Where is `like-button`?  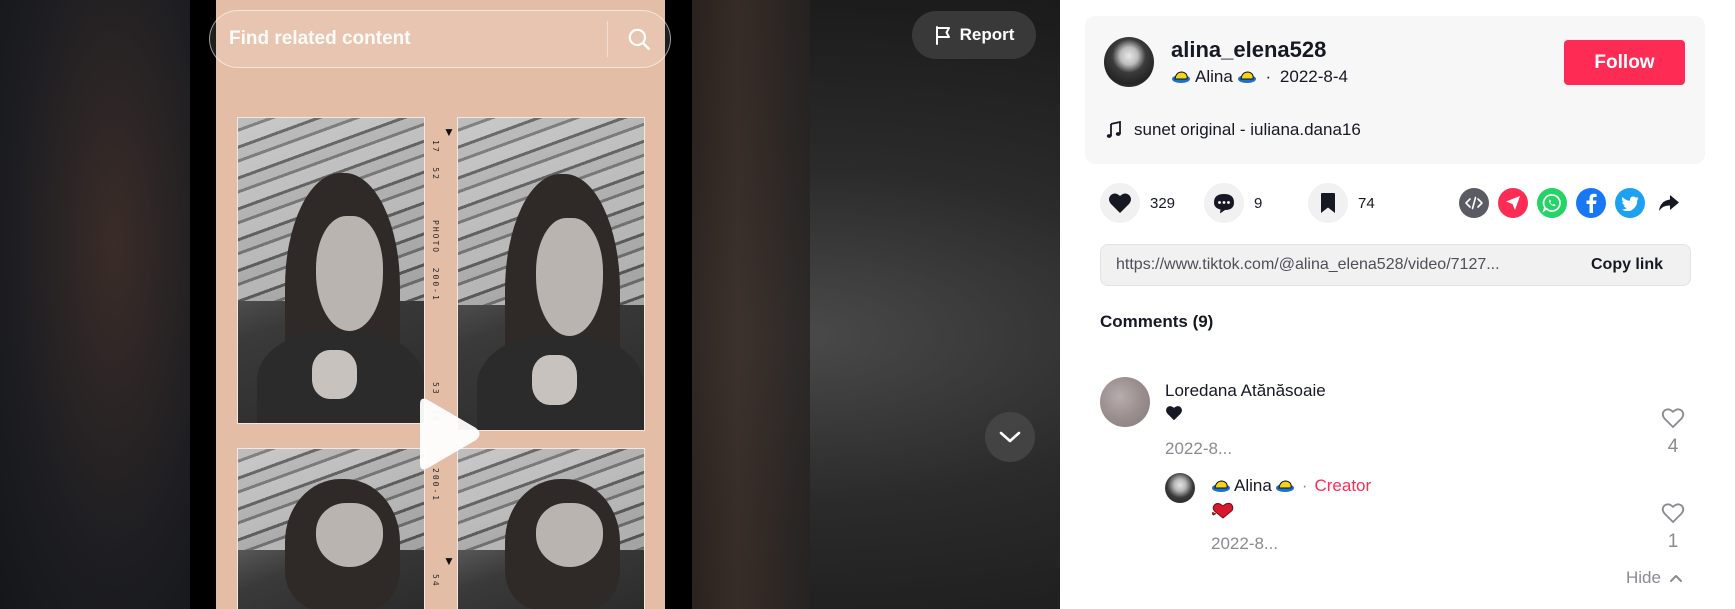
like-button is located at coordinates (1120, 203).